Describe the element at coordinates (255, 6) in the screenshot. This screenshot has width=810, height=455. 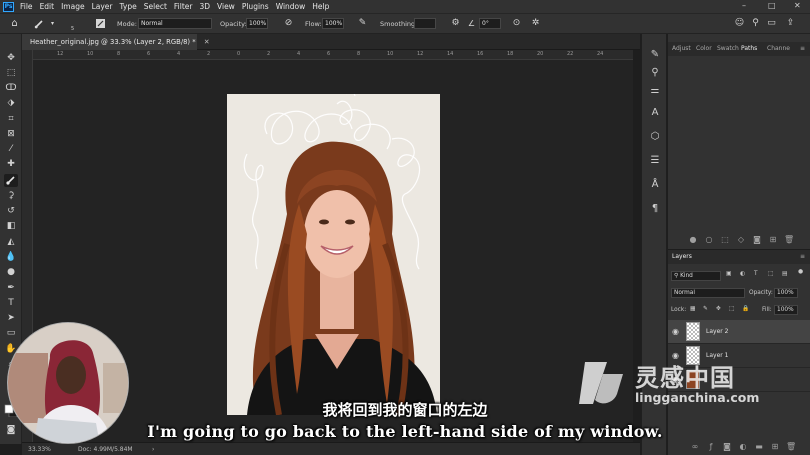
I see `menu-plugins: Plugins` at that location.